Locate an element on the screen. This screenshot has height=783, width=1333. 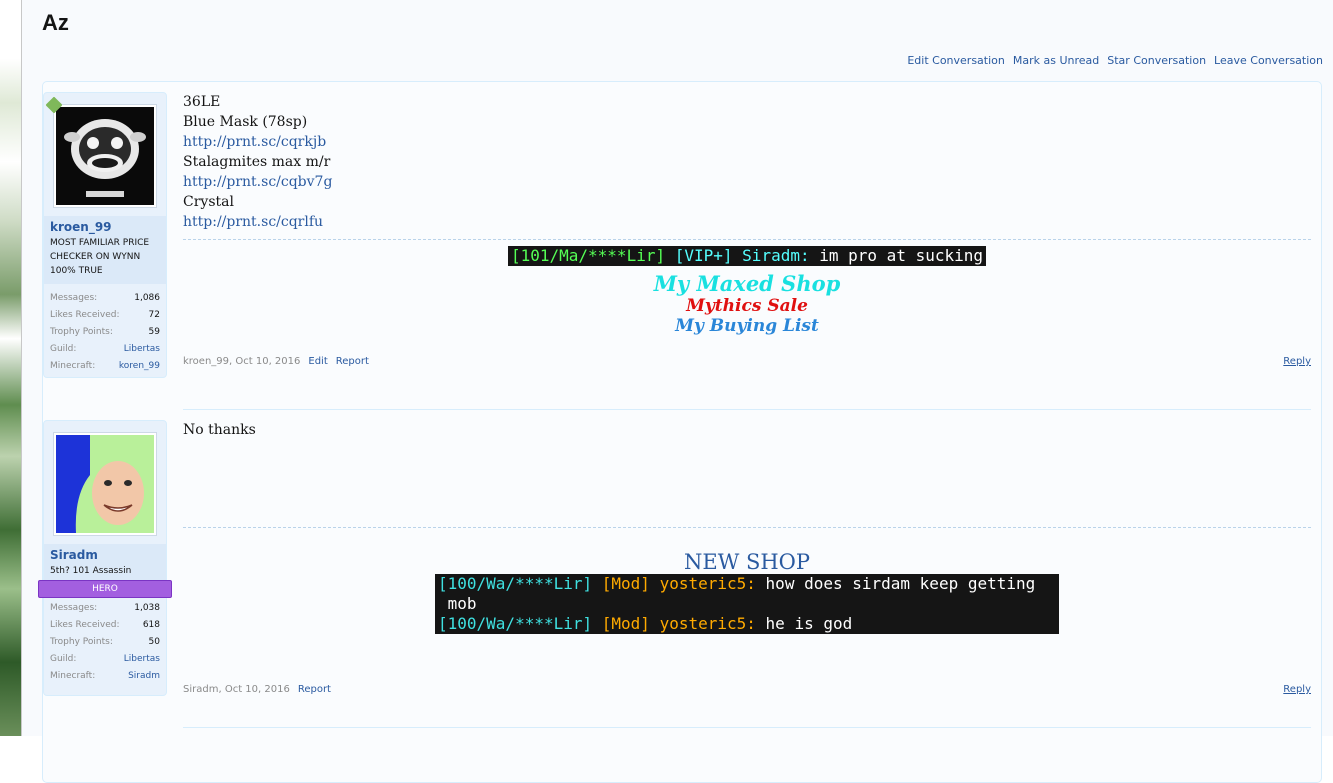
avatar-image-idubbbz is located at coordinates (105, 484).